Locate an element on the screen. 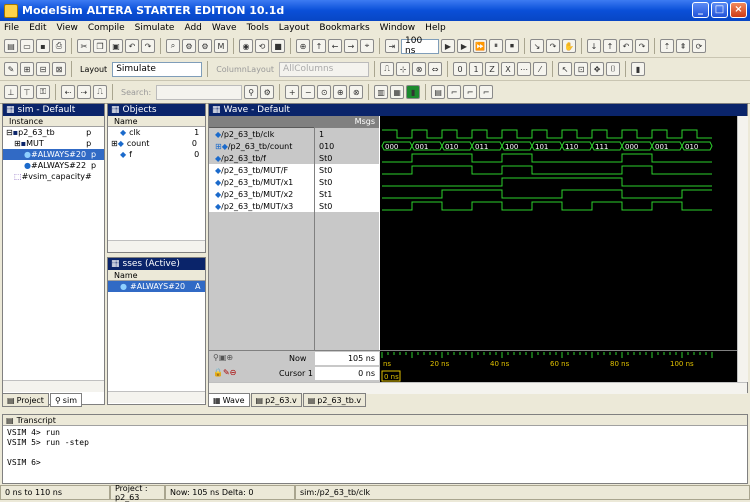 Image resolution: width=750 pixels, height=502 pixels. signal-name-row: ◆ /p2_63_tb/clk is located at coordinates (261, 134).